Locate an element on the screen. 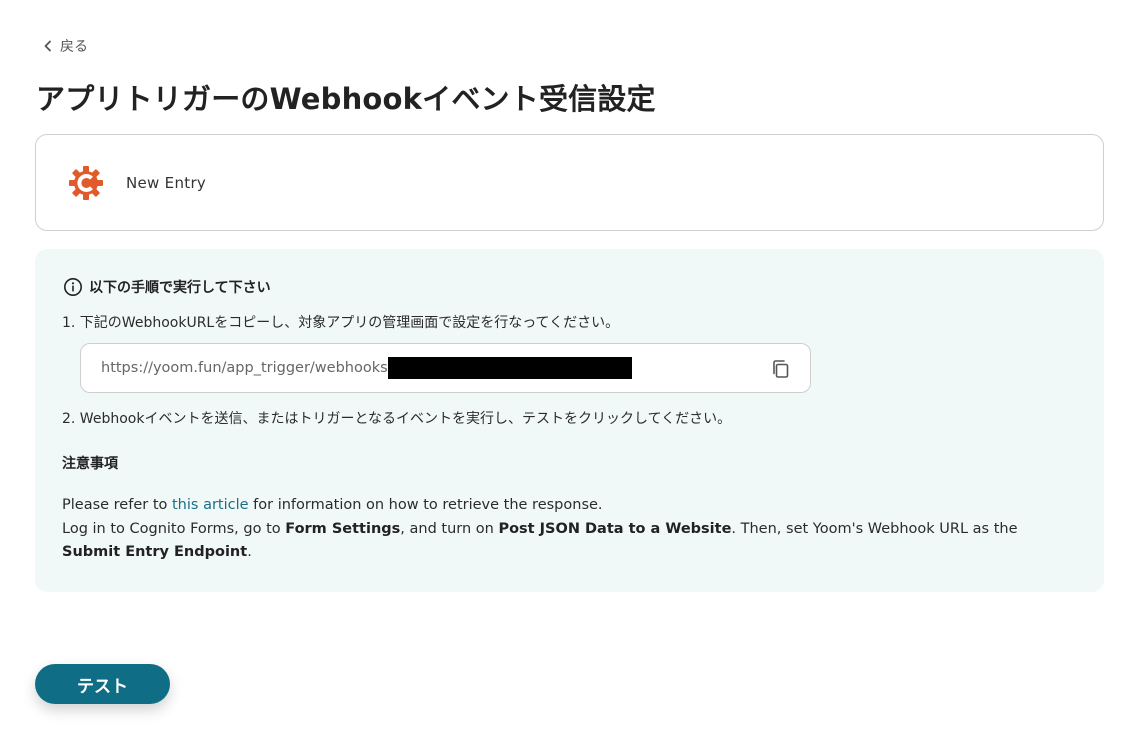  cognito-forms-gear-icon is located at coordinates (86, 182).